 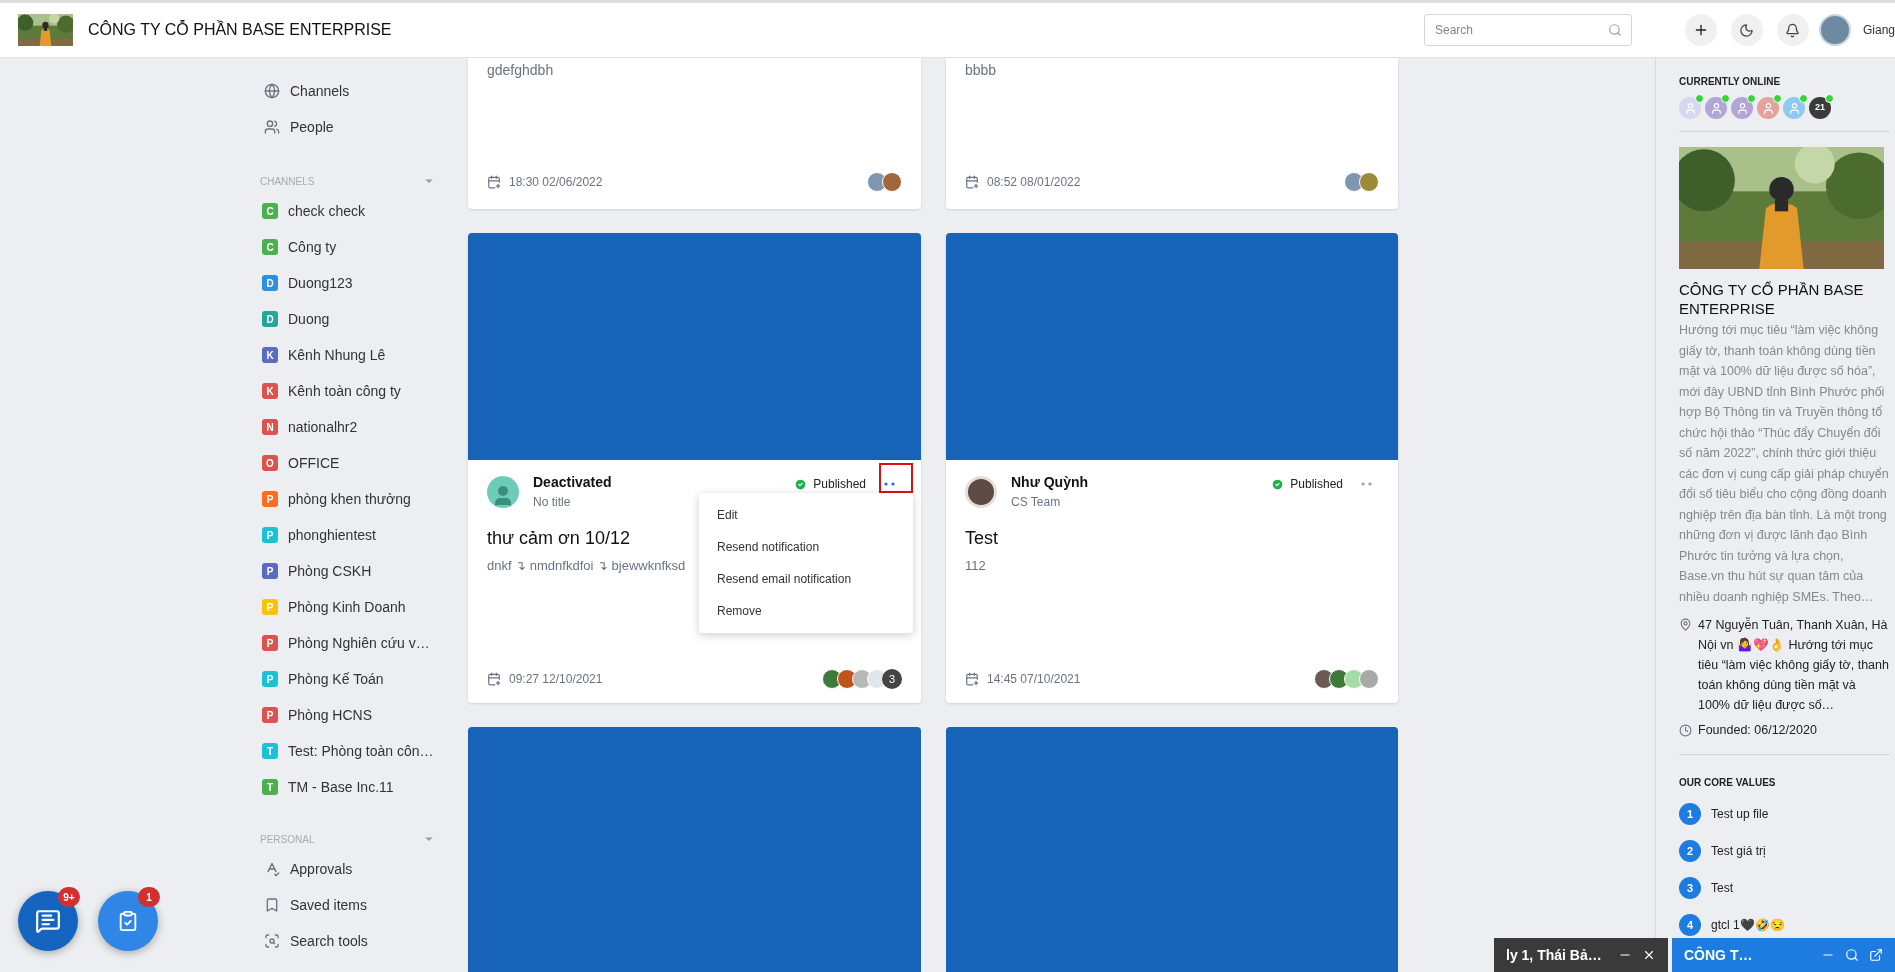 I want to click on channel-item: N nationalhr2, so click(x=310, y=427).